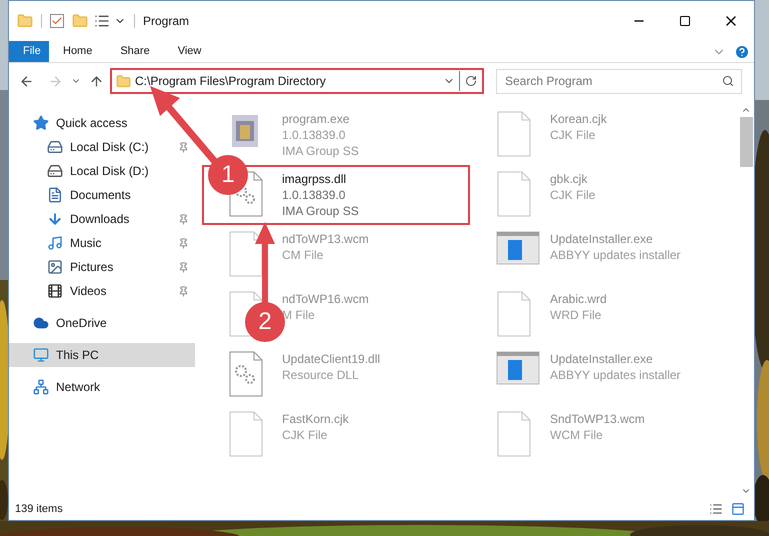 This screenshot has width=769, height=536. Describe the element at coordinates (738, 509) in the screenshot. I see `large-icons-view-icon` at that location.